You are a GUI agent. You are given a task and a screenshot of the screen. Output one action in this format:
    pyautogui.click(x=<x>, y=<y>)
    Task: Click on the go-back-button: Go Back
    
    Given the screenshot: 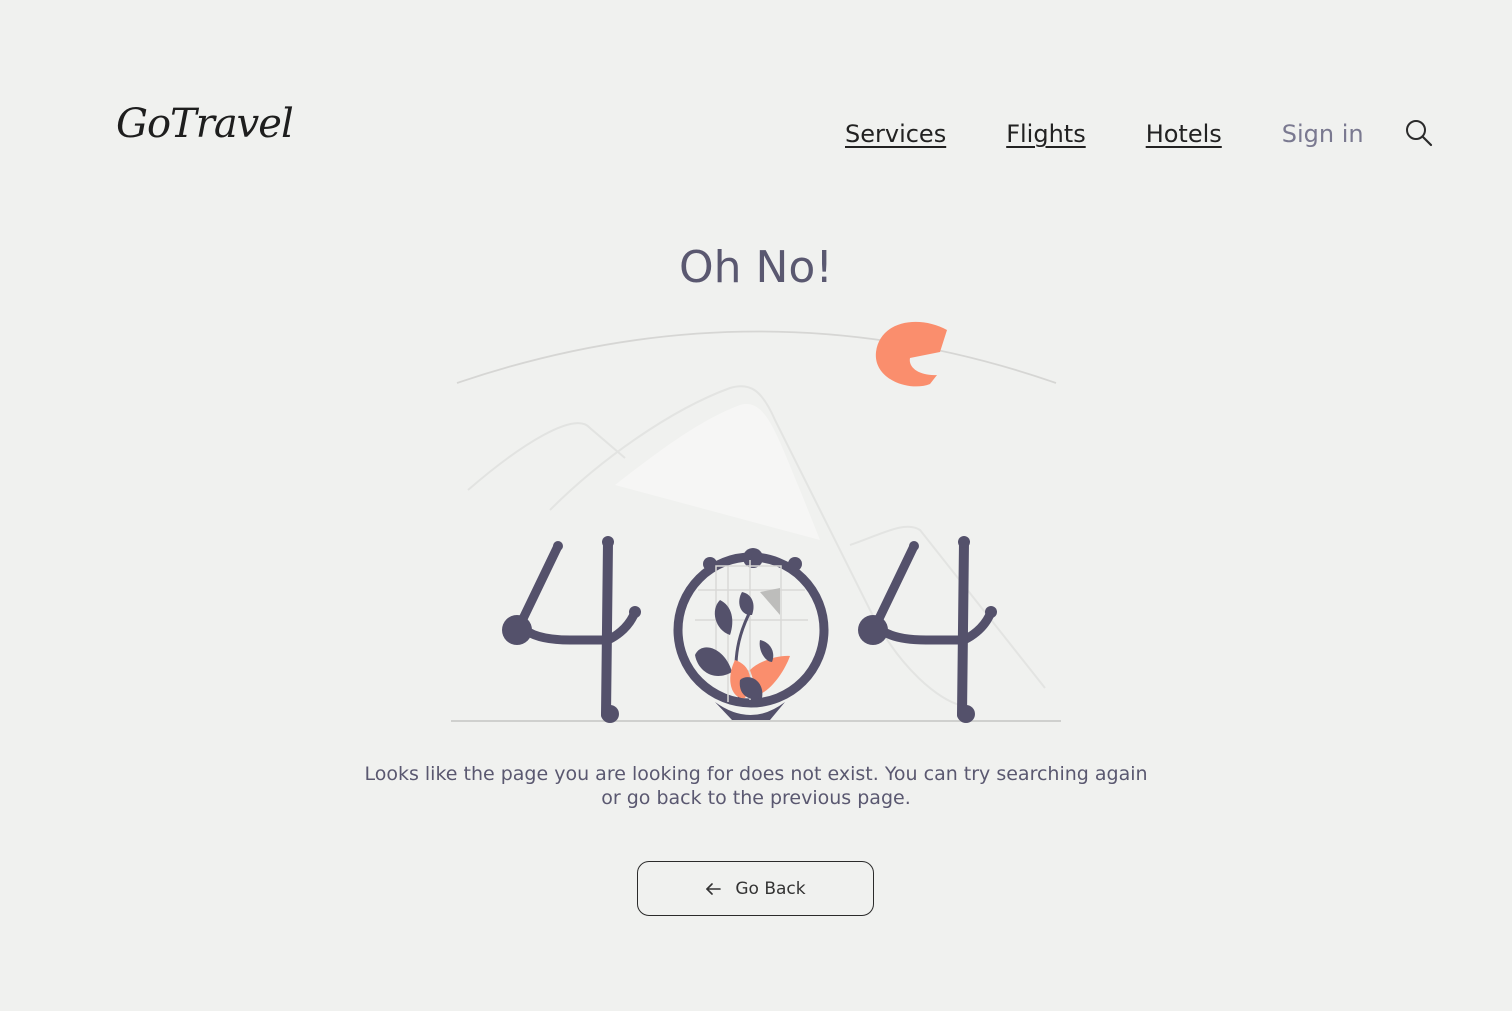 What is the action you would take?
    pyautogui.click(x=755, y=888)
    